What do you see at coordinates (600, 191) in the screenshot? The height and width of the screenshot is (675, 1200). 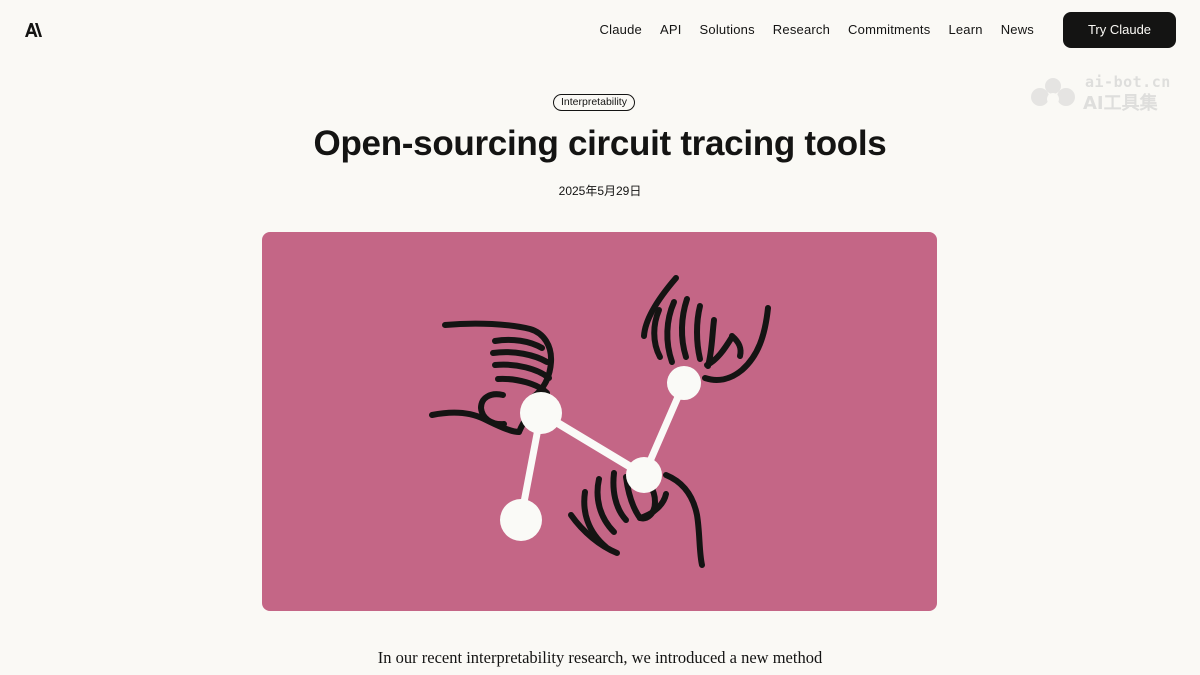 I see `publish-date: 2025年5月29日` at bounding box center [600, 191].